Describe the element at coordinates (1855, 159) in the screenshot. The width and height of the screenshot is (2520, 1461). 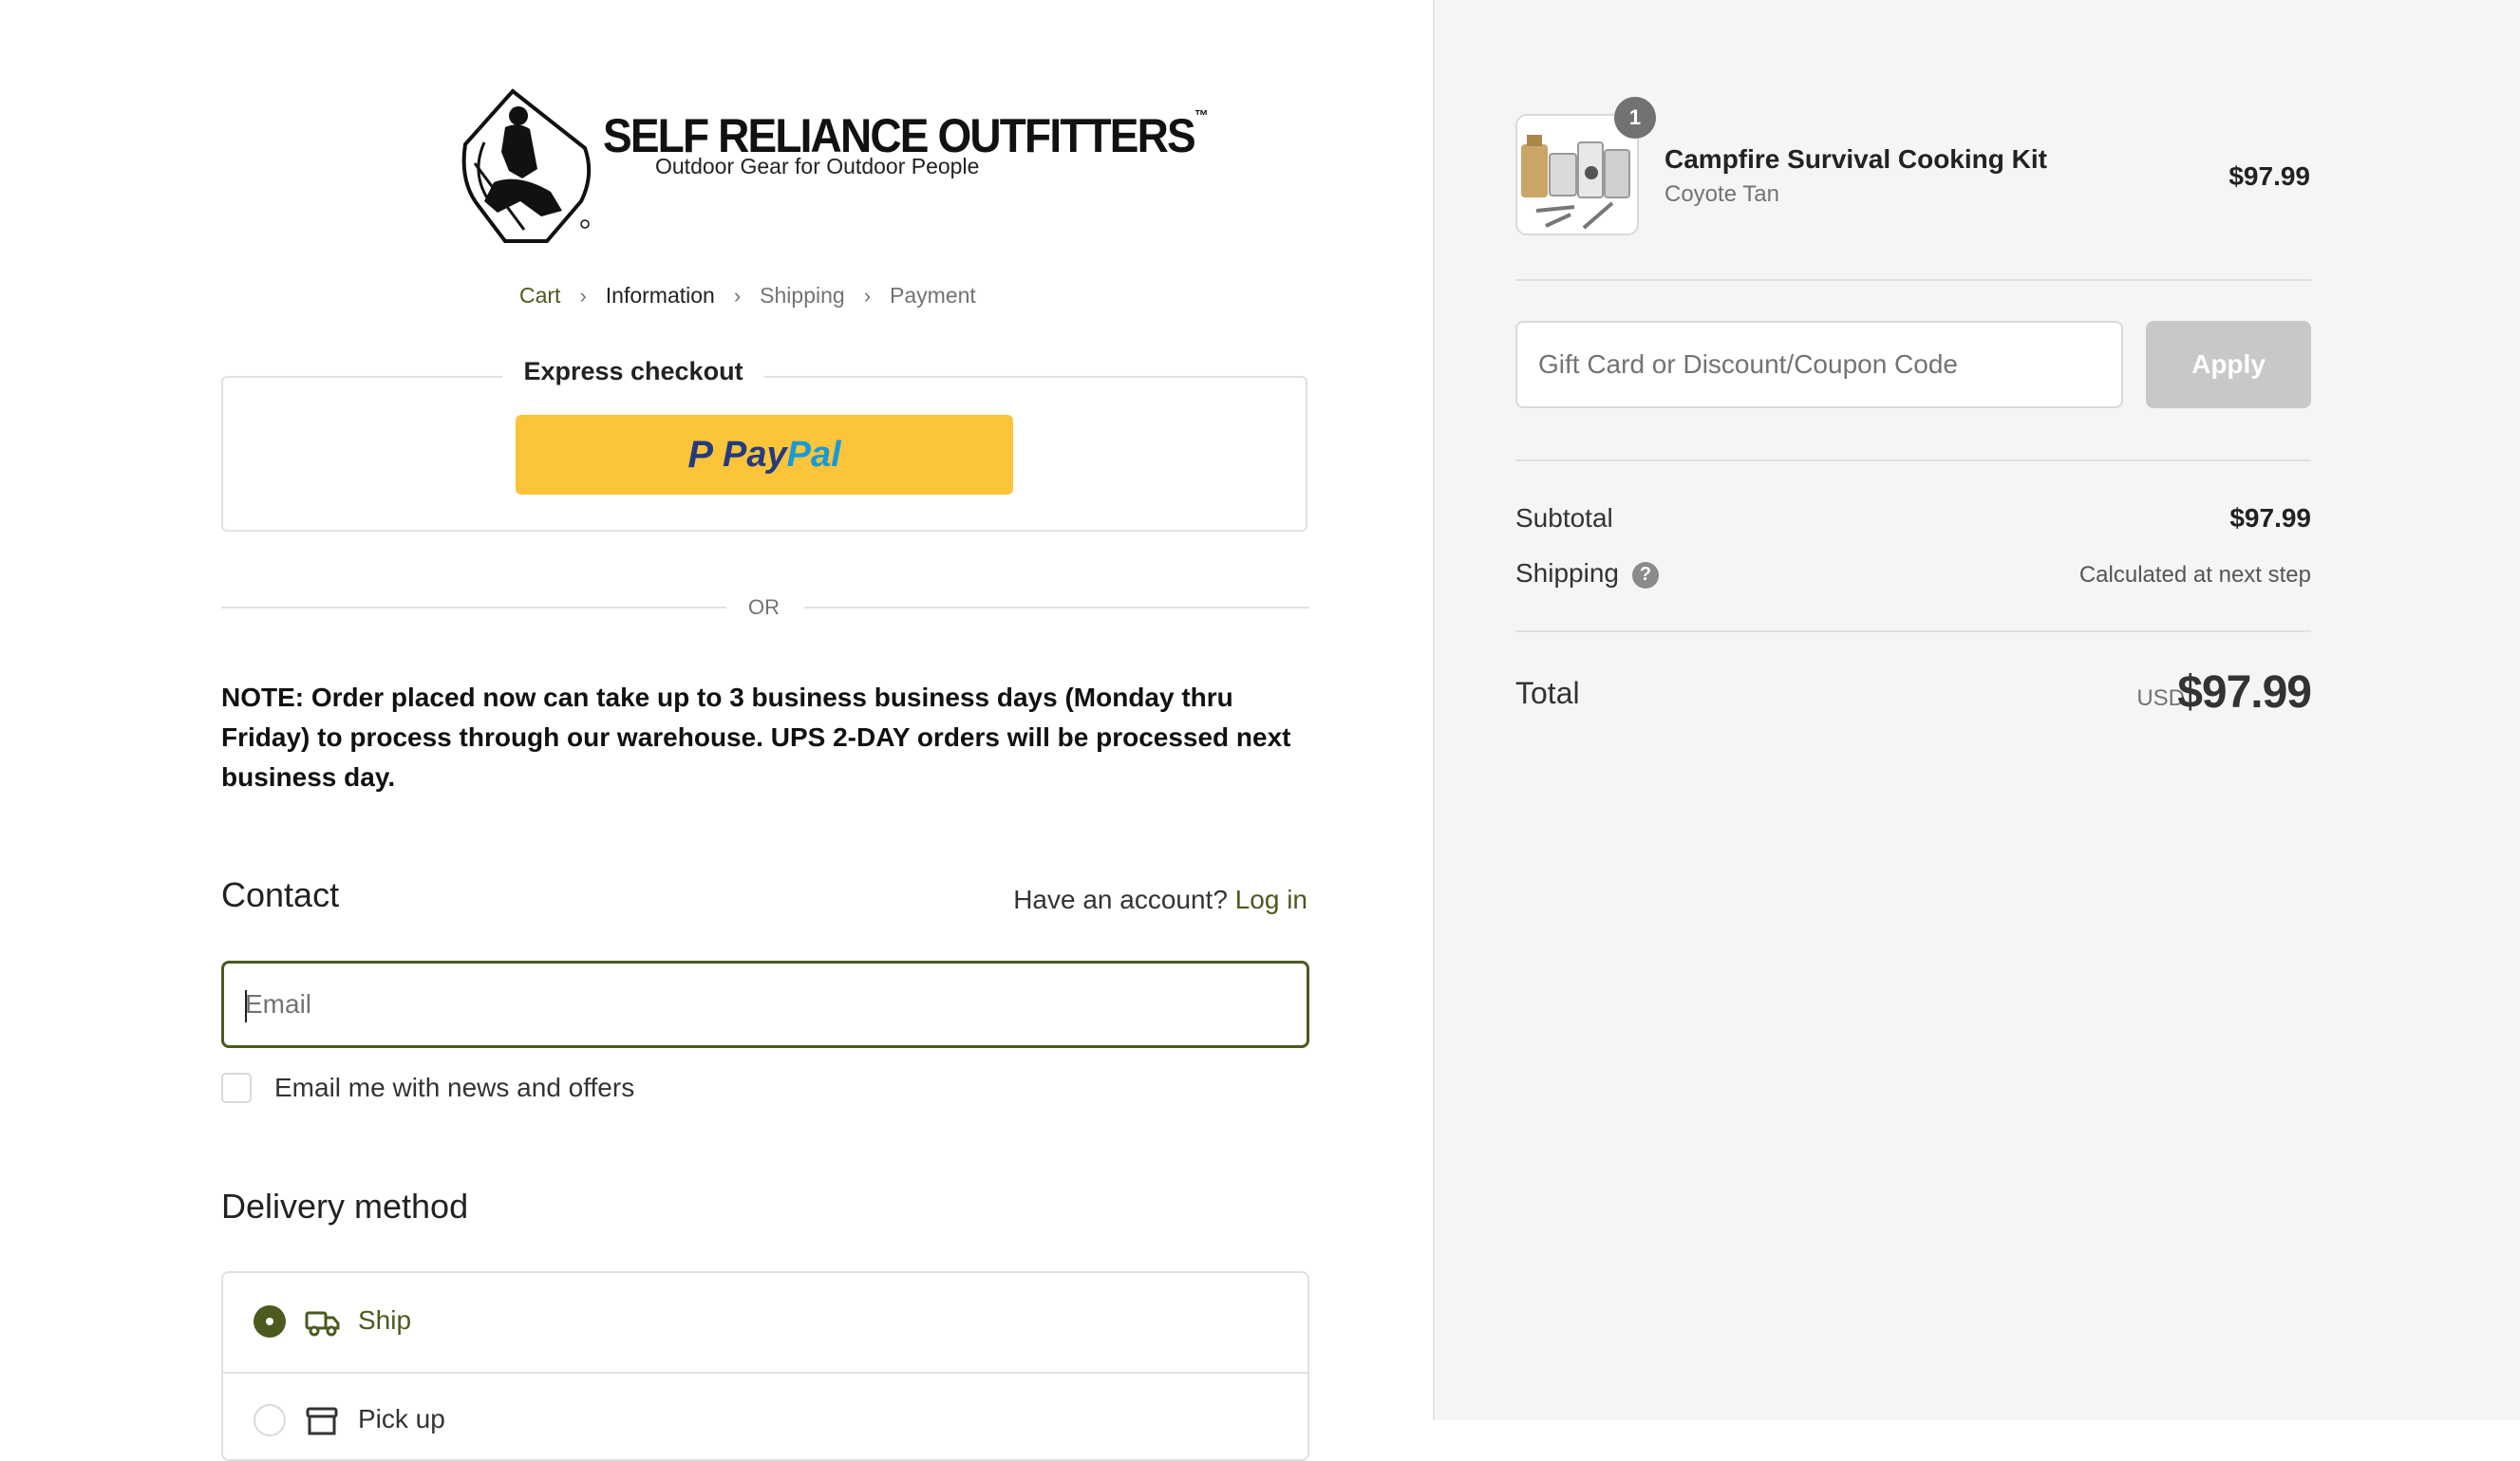
I see `product-name: Campfire Survival Cooking Kit` at that location.